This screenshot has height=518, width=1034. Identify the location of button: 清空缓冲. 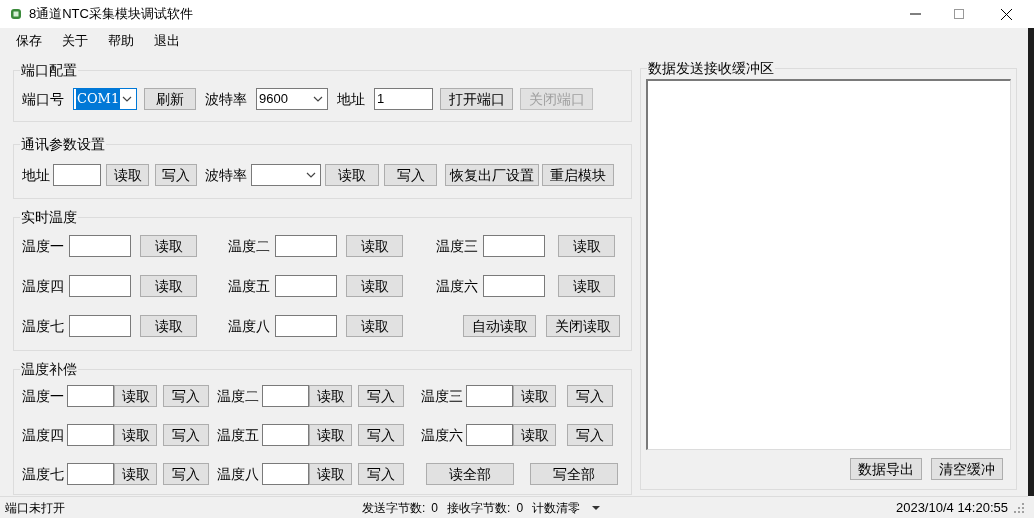
(967, 469).